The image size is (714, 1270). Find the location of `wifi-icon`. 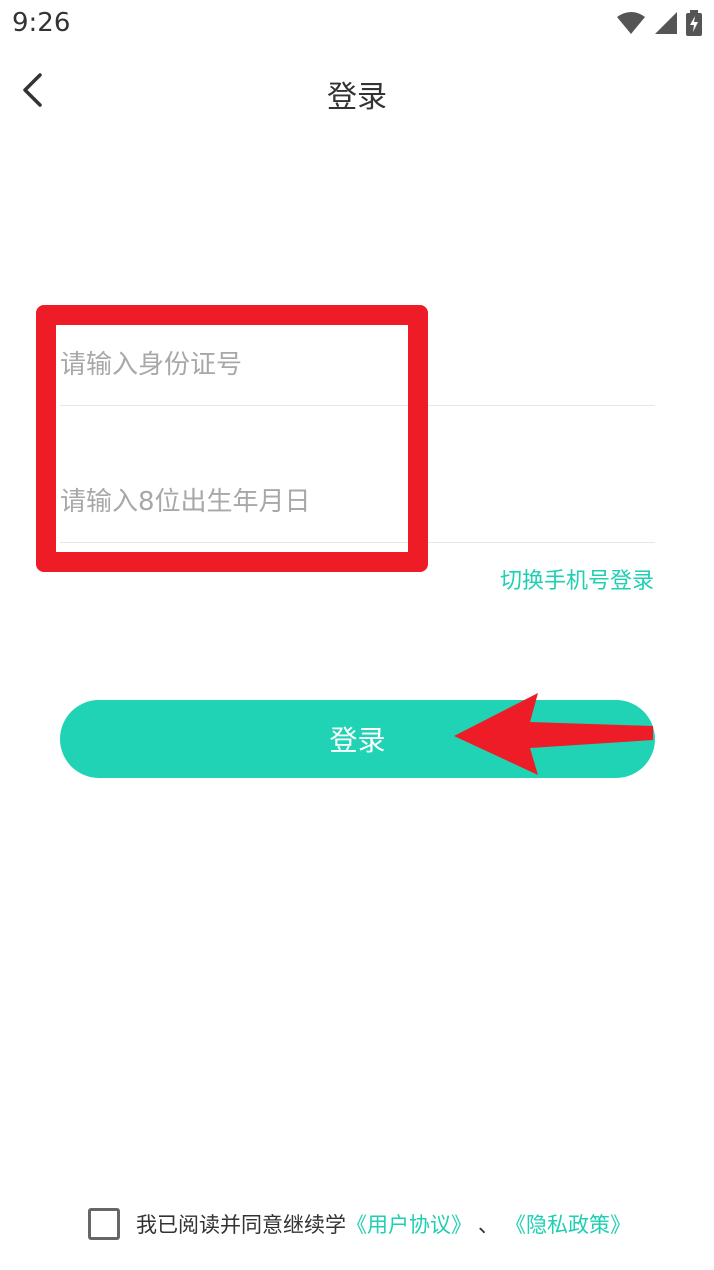

wifi-icon is located at coordinates (631, 25).